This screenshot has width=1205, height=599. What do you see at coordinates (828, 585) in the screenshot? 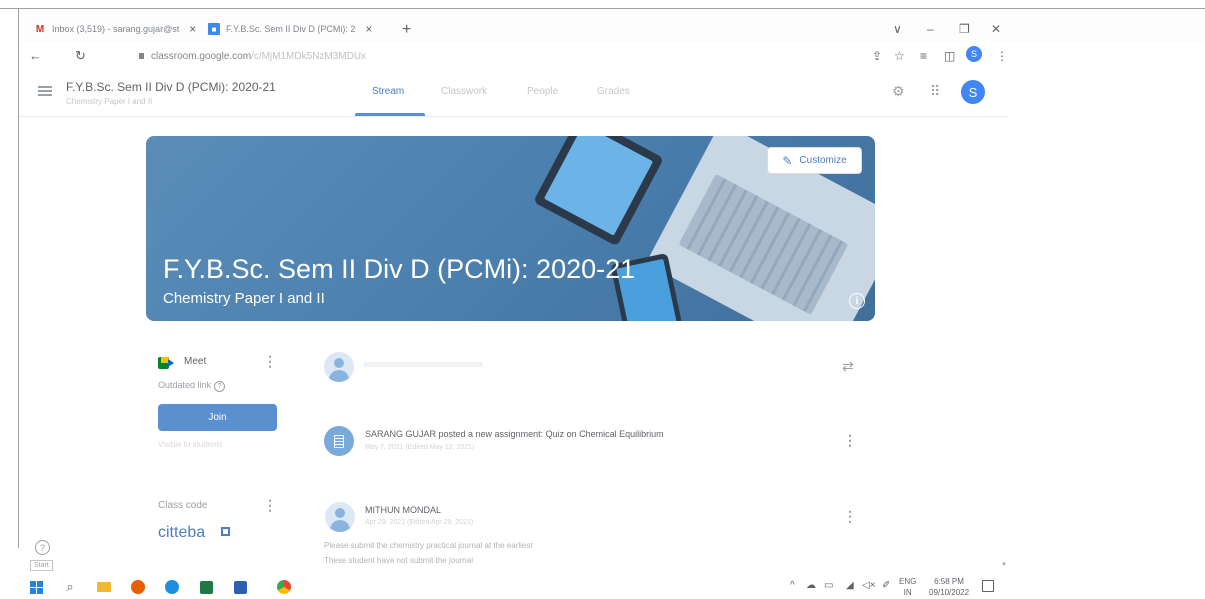
I see `battery-icon: ▭` at bounding box center [828, 585].